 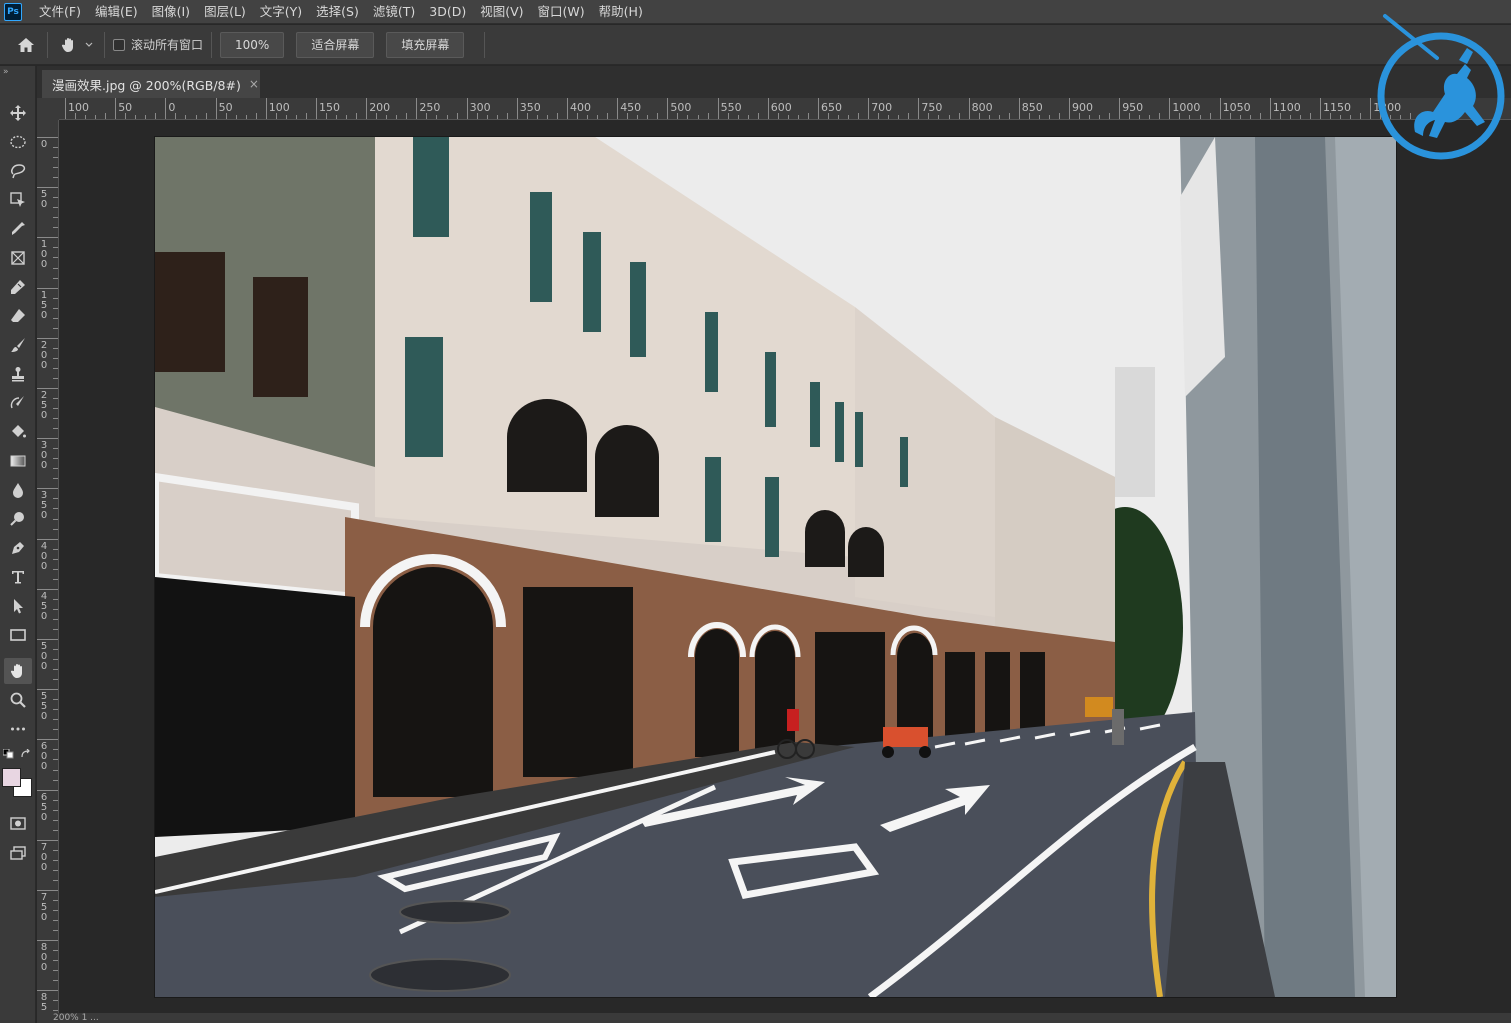 I want to click on object-select-icon, so click(x=18, y=200).